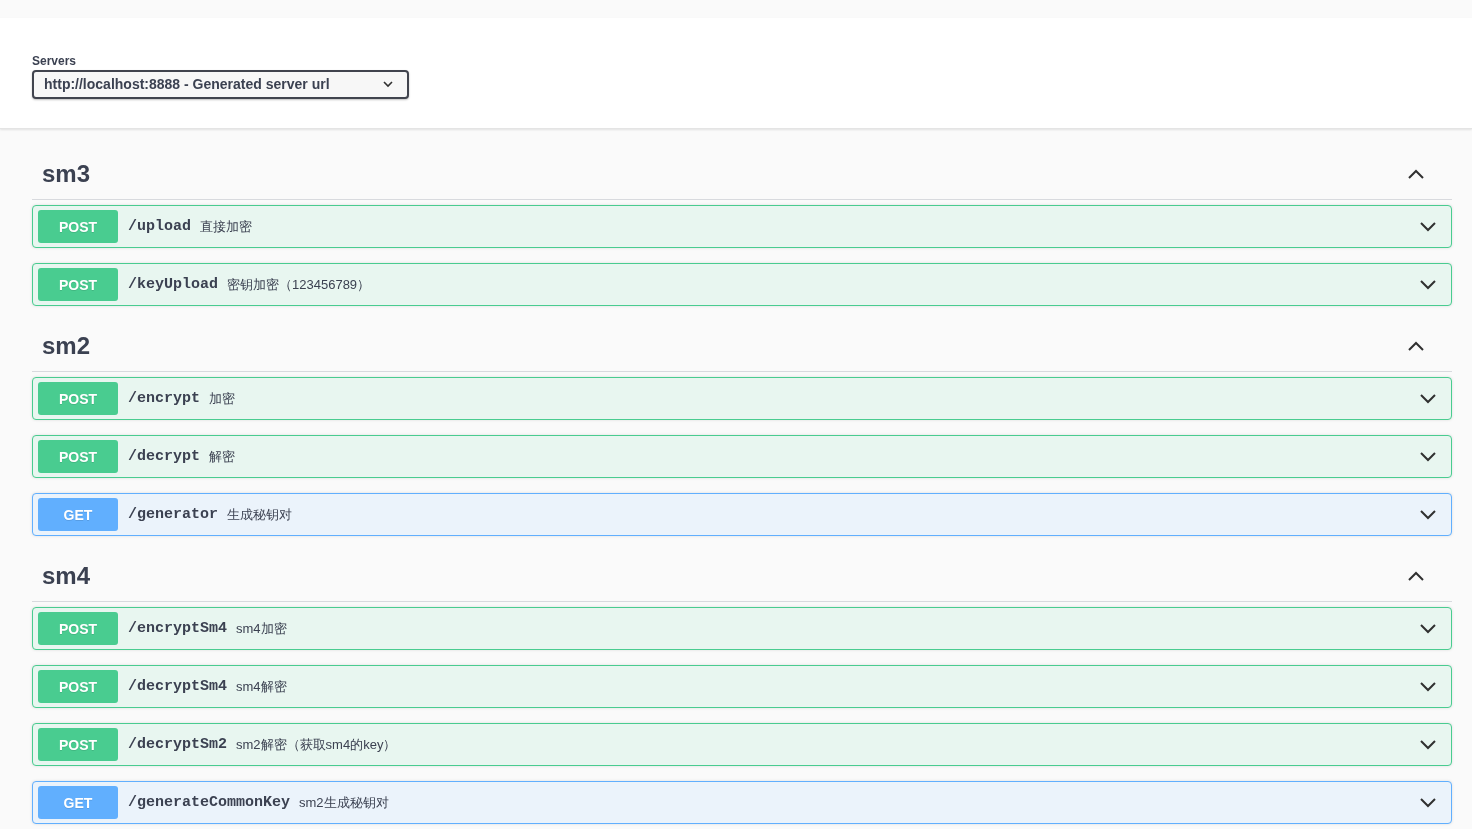 The image size is (1472, 829). Describe the element at coordinates (209, 802) in the screenshot. I see `endpoint-path: /generateCommonKey` at that location.